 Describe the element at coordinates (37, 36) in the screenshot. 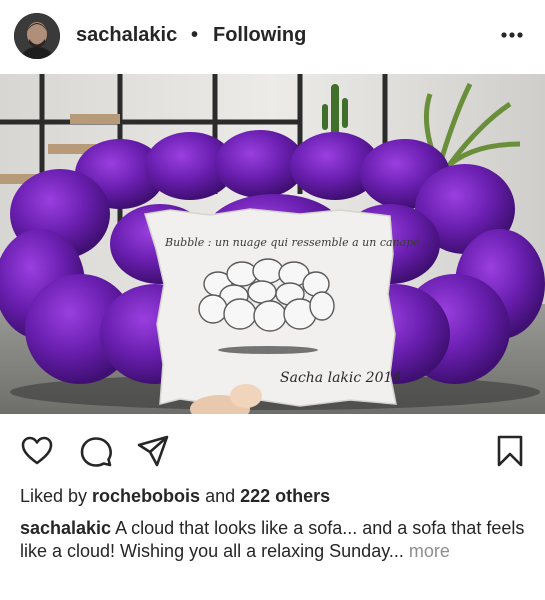

I see `avatar` at that location.